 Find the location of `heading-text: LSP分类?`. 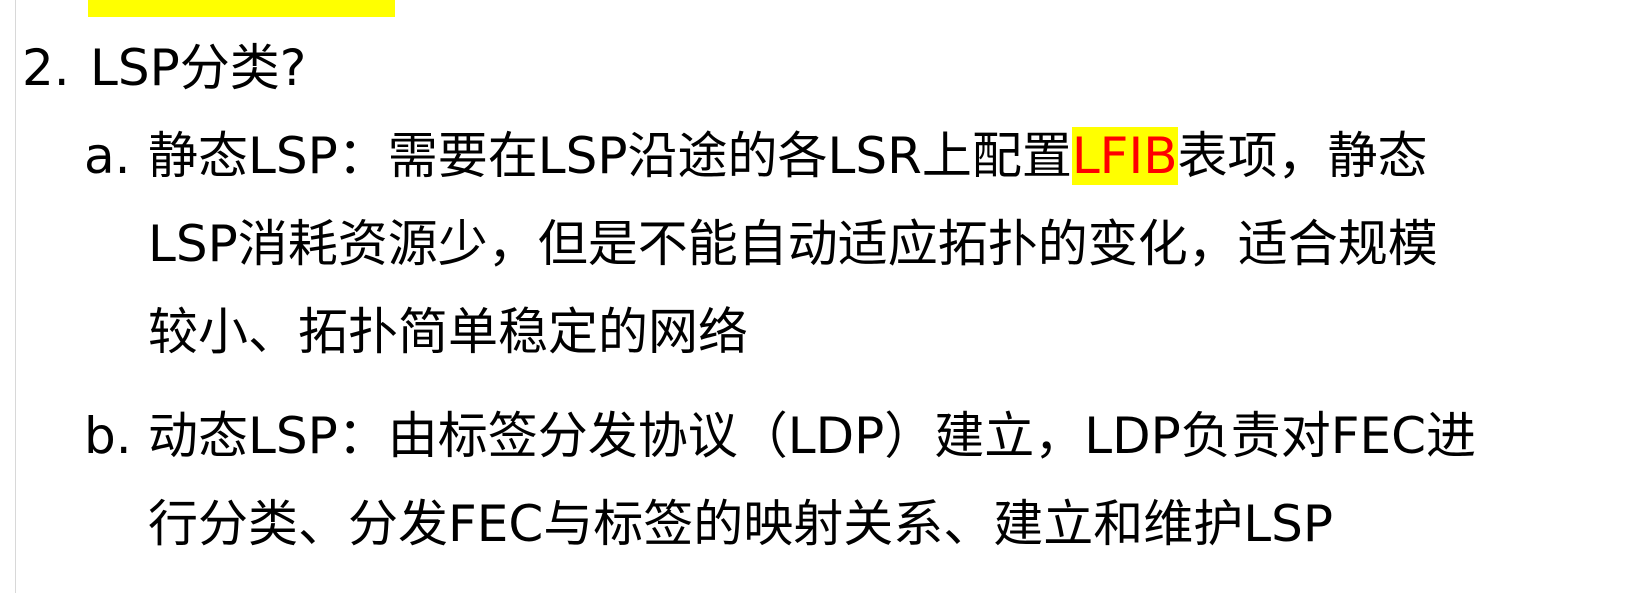

heading-text: LSP分类? is located at coordinates (198, 68).